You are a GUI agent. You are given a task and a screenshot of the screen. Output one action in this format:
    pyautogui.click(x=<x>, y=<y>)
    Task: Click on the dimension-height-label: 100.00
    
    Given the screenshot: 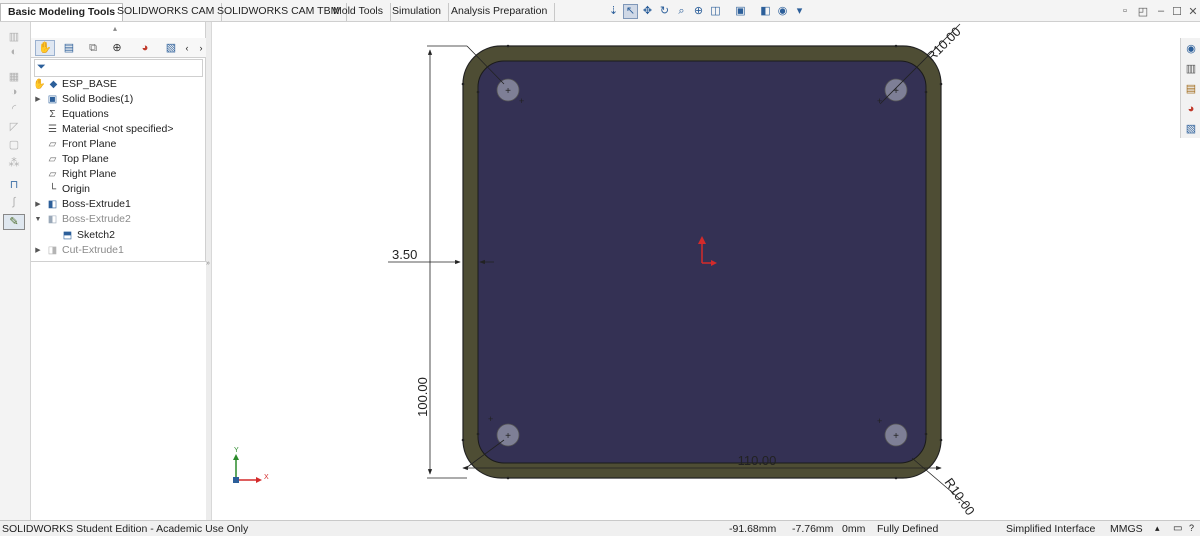 What is the action you would take?
    pyautogui.click(x=422, y=397)
    